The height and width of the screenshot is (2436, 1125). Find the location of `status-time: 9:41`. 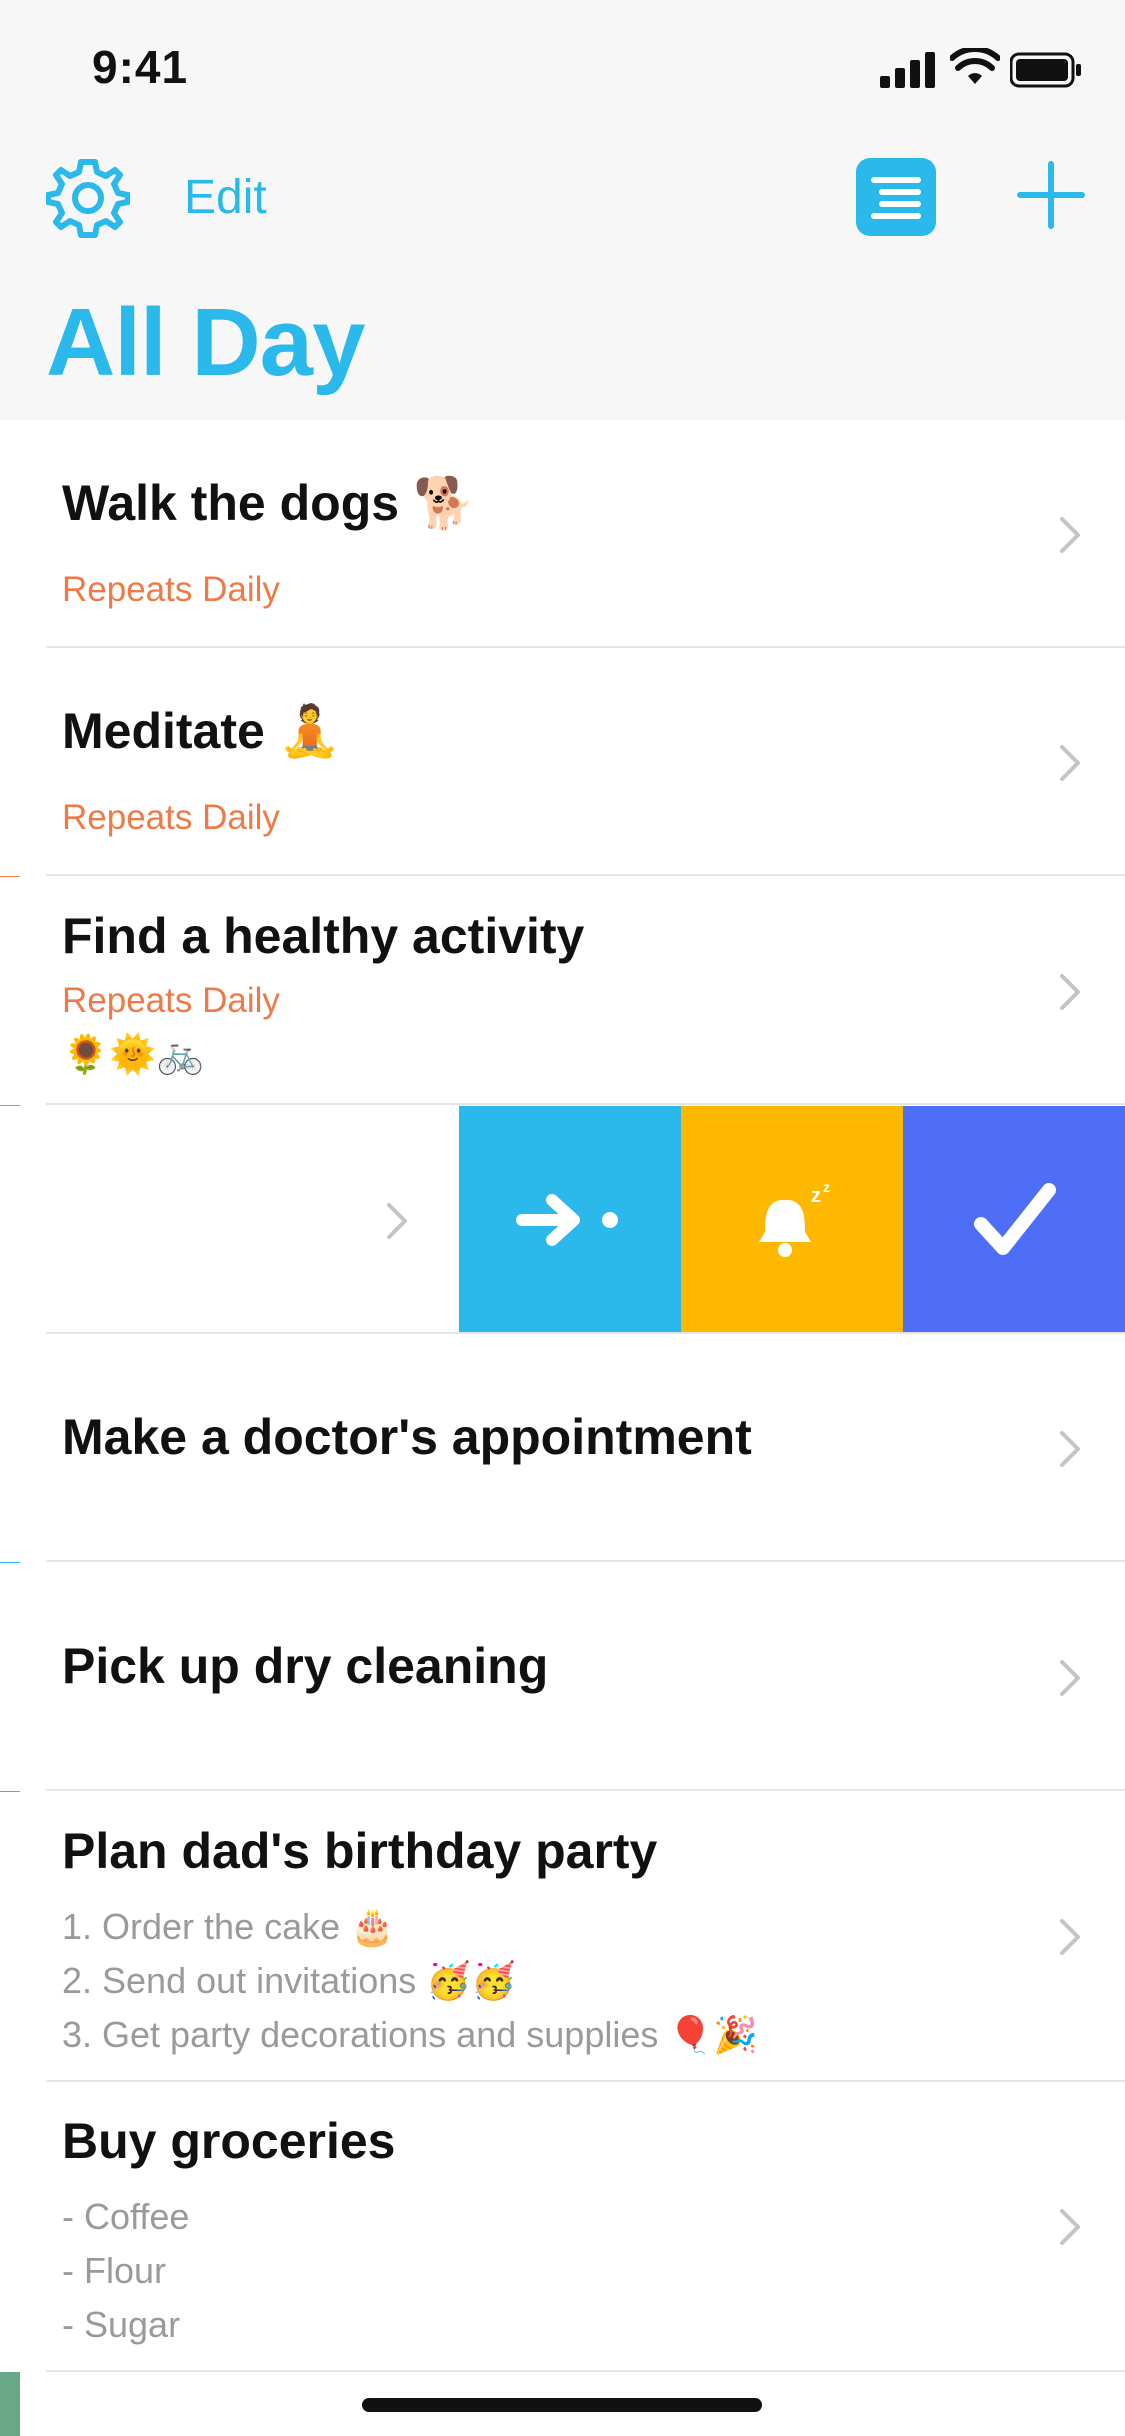

status-time: 9:41 is located at coordinates (140, 67).